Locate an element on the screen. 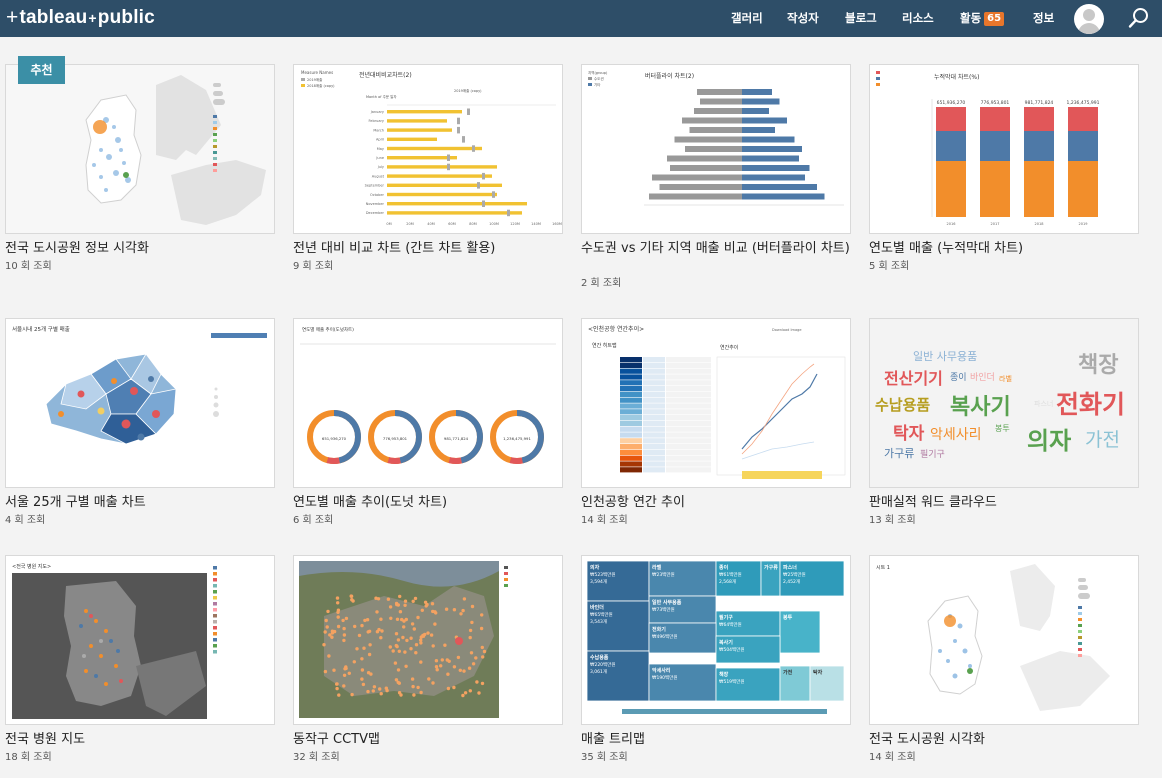 The width and height of the screenshot is (1162, 778). logo-word-public: public is located at coordinates (126, 17).